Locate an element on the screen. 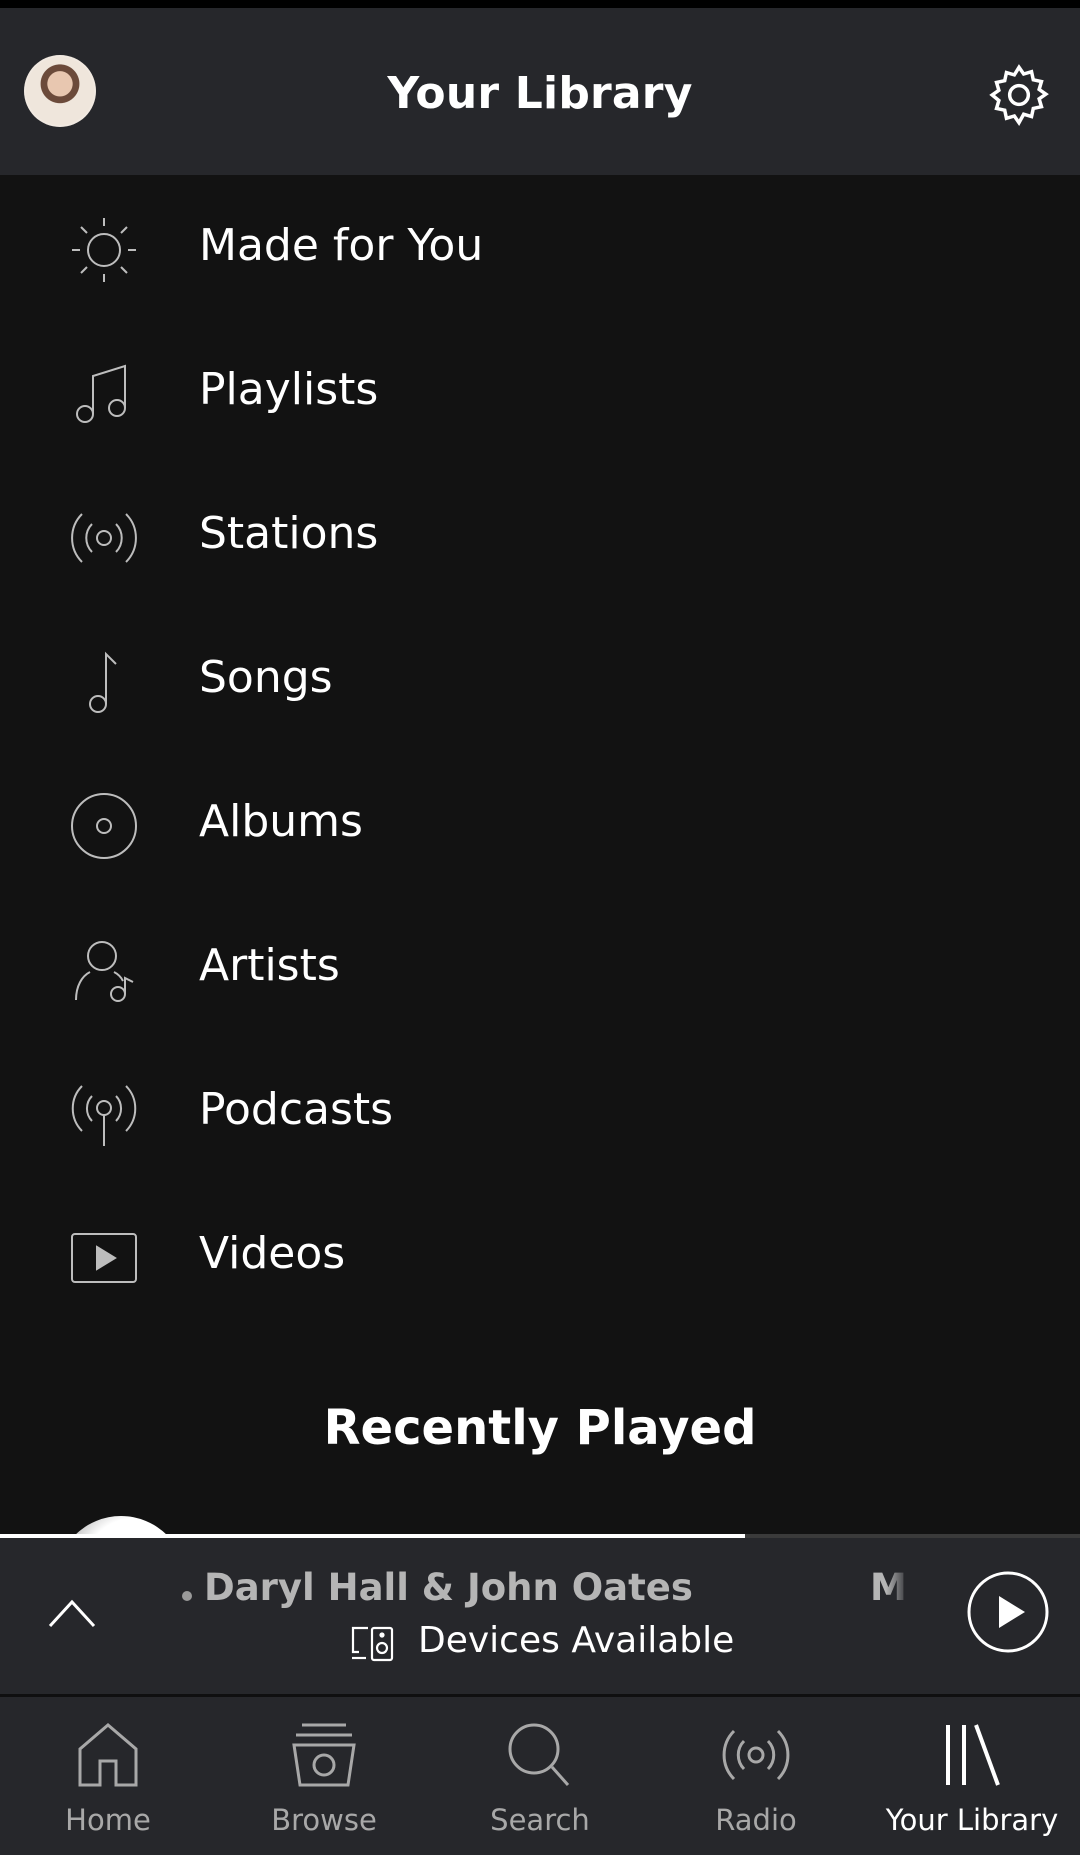 The image size is (1080, 1855). tab-label: Browse is located at coordinates (324, 1820).